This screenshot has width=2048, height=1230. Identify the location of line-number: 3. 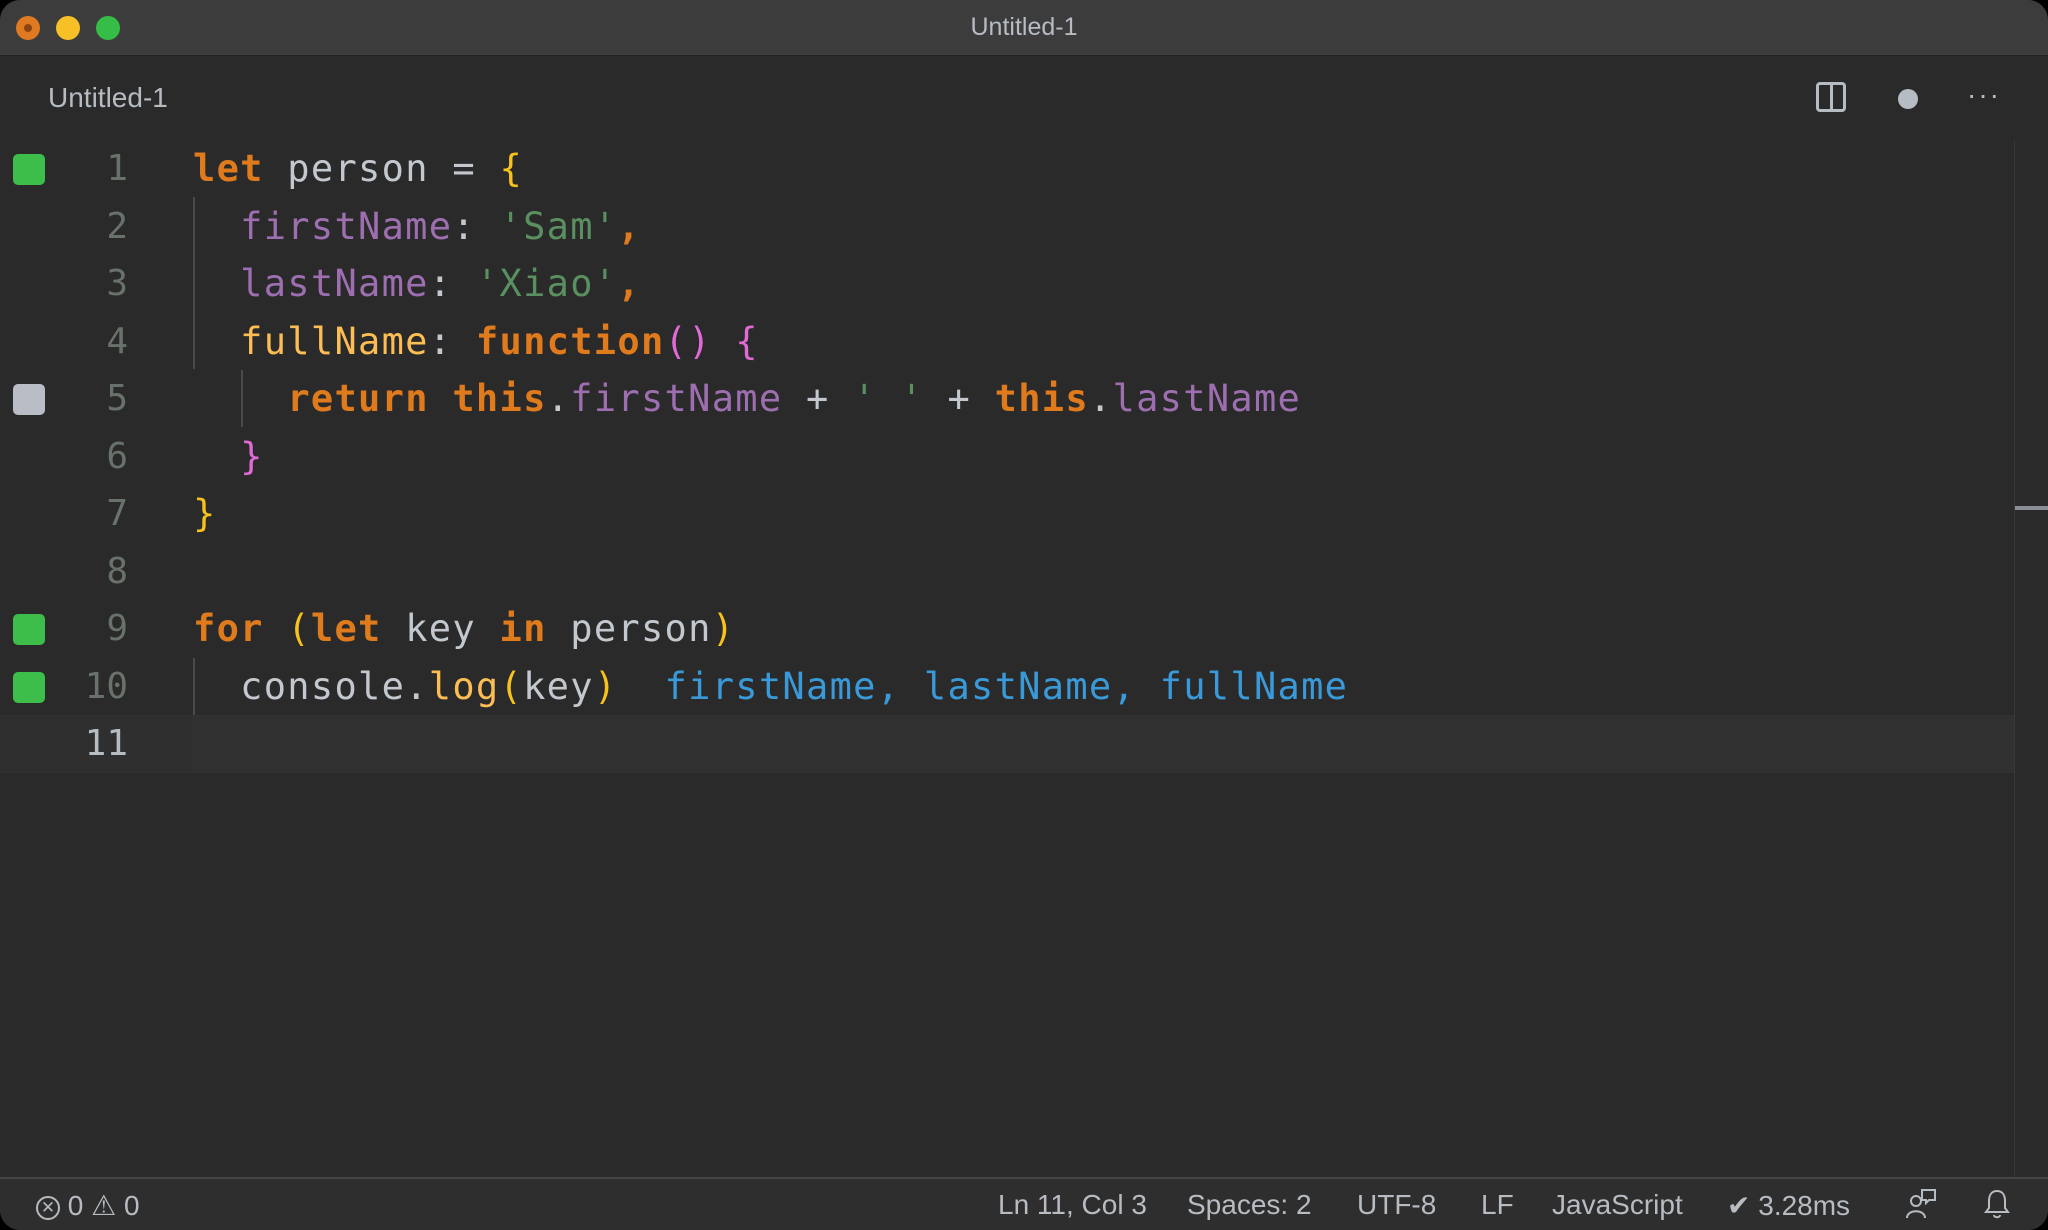
(117, 283).